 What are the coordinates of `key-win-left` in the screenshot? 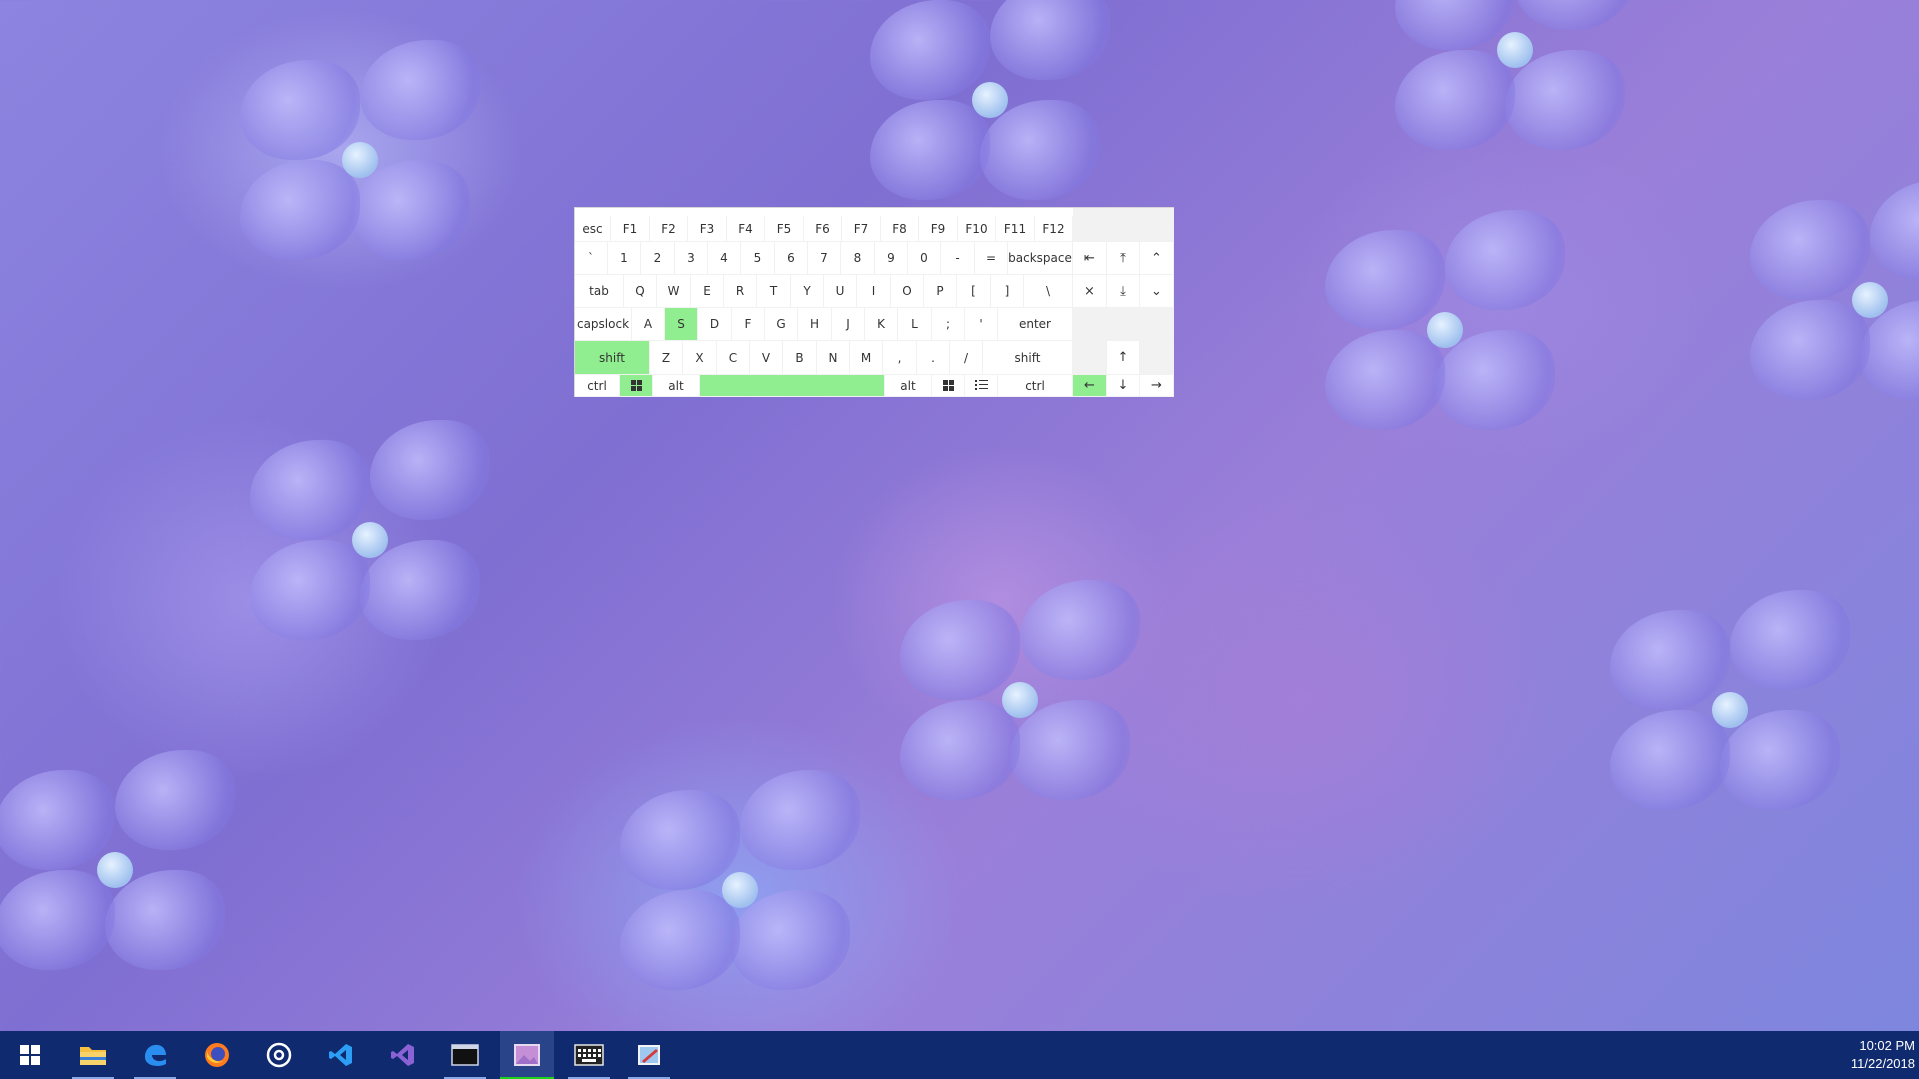 It's located at (636, 386).